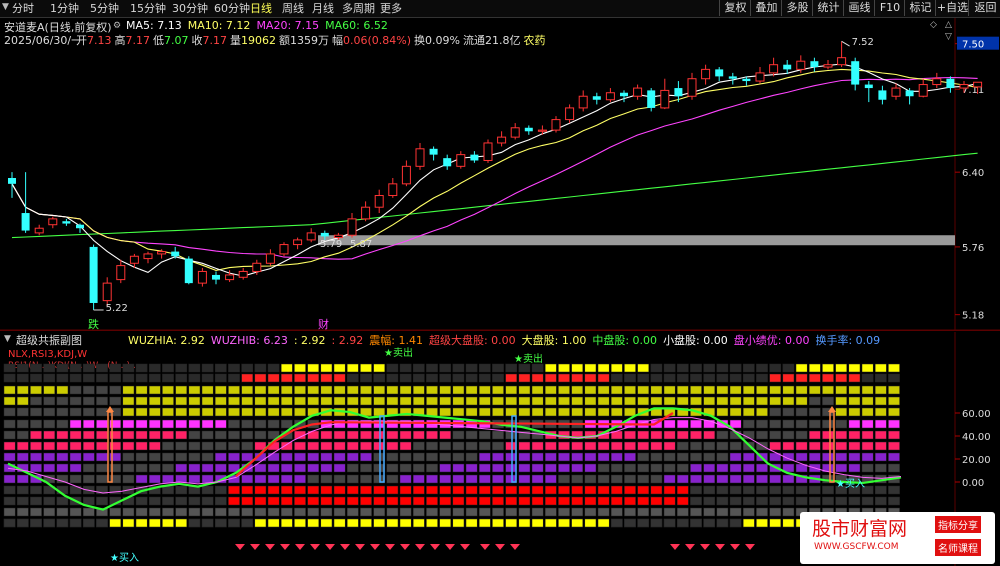  I want to click on toolbar-button-0: 复权, so click(735, 8).